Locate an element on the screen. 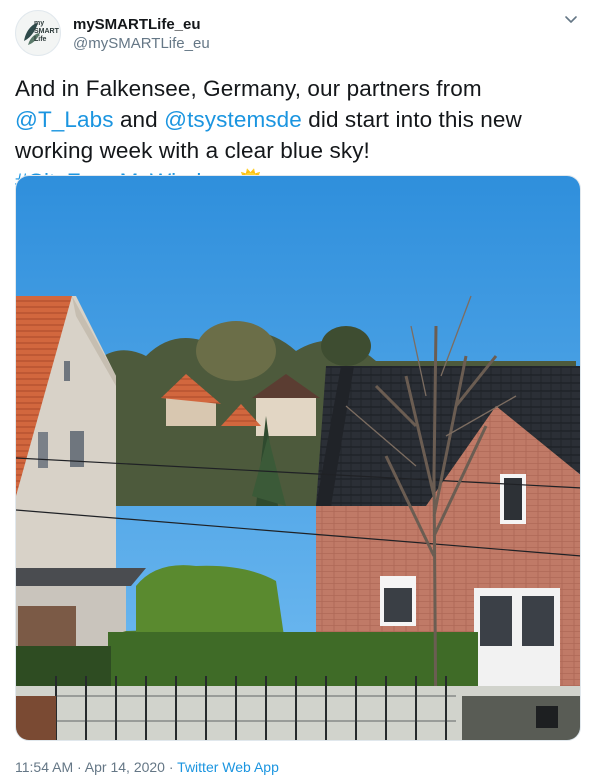 The height and width of the screenshot is (784, 596). author-display-name: mySMARTLife_eu is located at coordinates (141, 25).